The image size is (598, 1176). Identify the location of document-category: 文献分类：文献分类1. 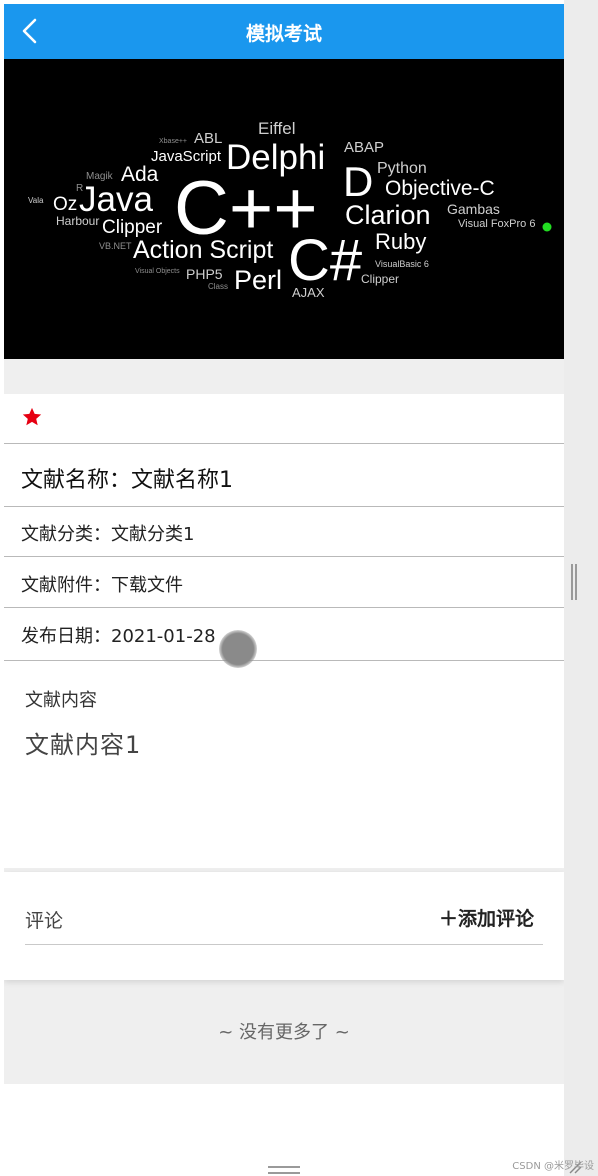
(108, 534).